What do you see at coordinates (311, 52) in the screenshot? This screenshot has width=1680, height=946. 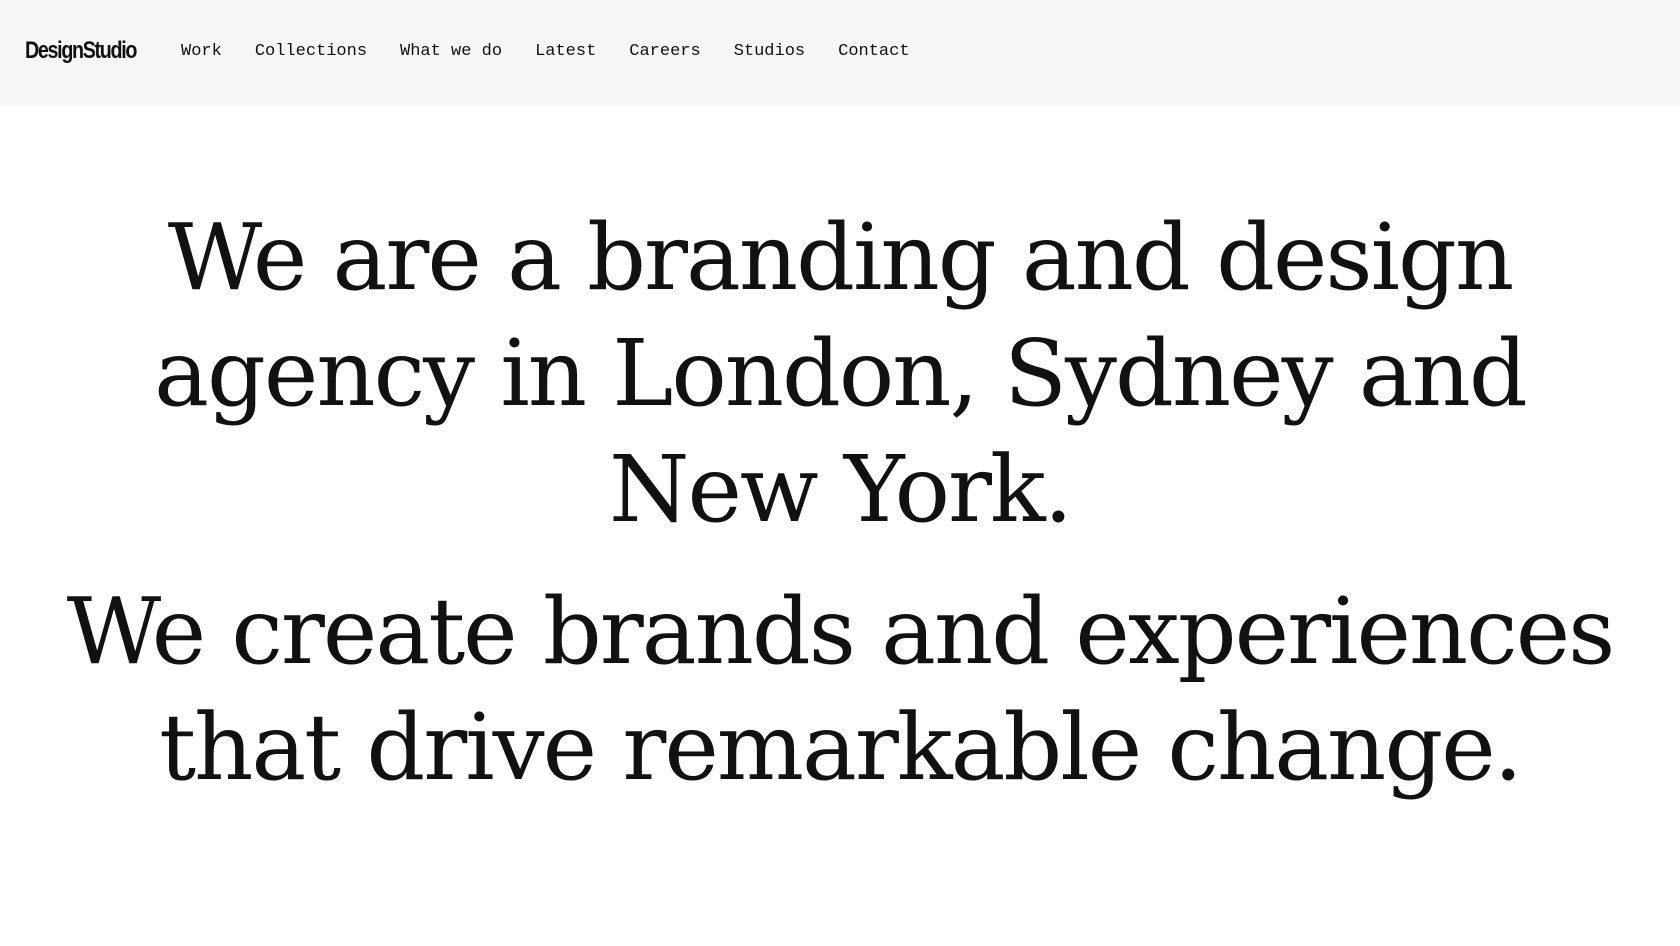 I see `nav-item-collections: Collections` at bounding box center [311, 52].